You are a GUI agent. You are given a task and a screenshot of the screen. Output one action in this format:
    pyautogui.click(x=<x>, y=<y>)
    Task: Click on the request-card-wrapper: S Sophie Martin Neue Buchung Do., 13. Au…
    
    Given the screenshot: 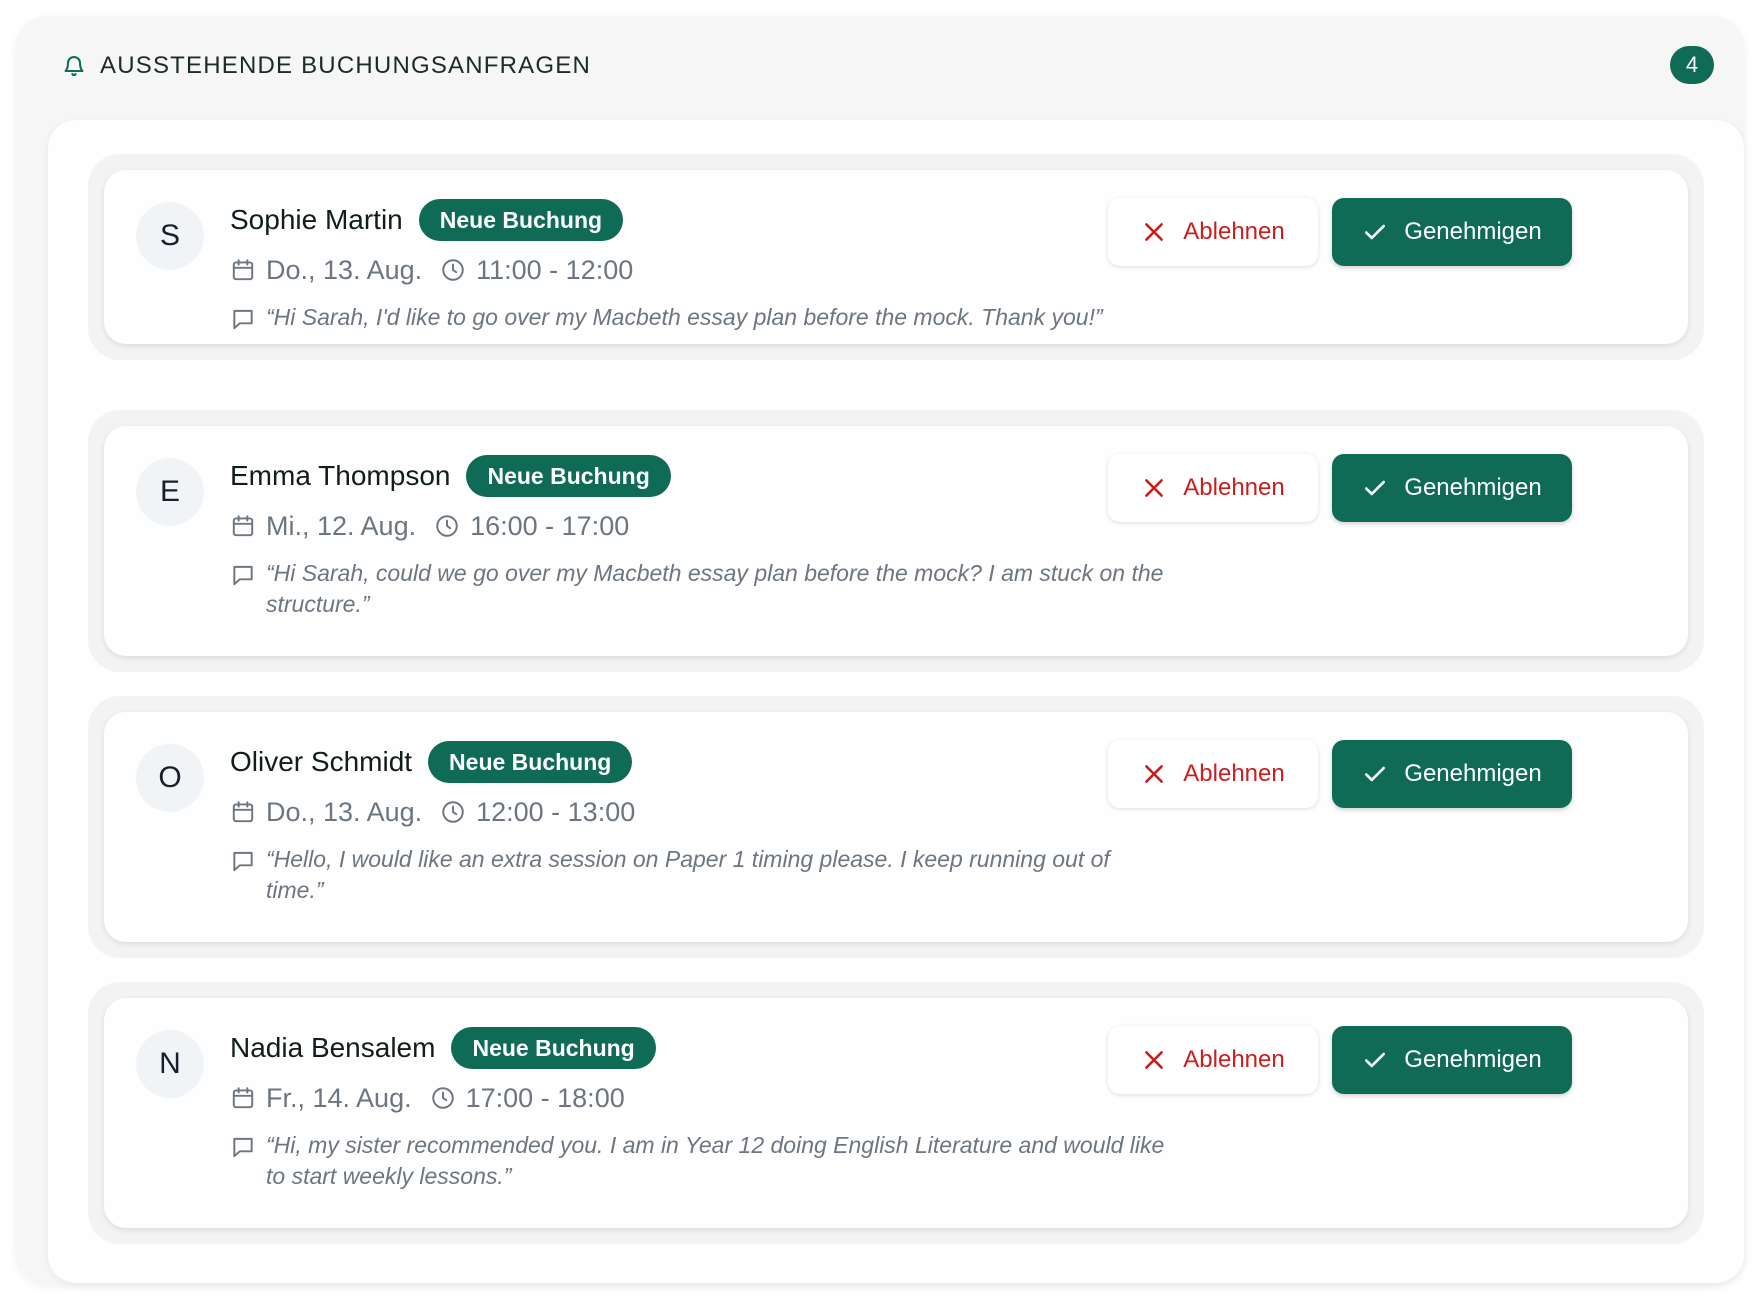 What is the action you would take?
    pyautogui.click(x=896, y=257)
    